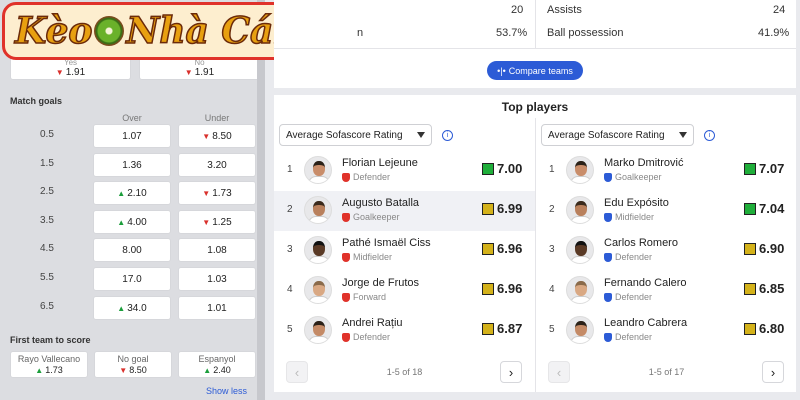 The image size is (800, 400). I want to click on goal-line-row: 0.5 1.07 ▼ 8.50, so click(128, 136).